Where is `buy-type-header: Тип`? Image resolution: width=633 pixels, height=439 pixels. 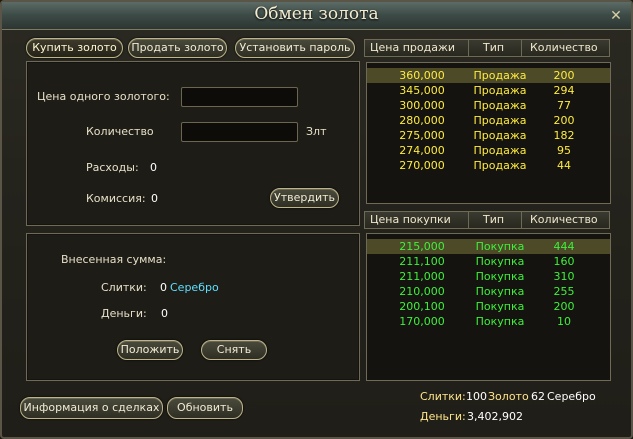 buy-type-header: Тип is located at coordinates (494, 219).